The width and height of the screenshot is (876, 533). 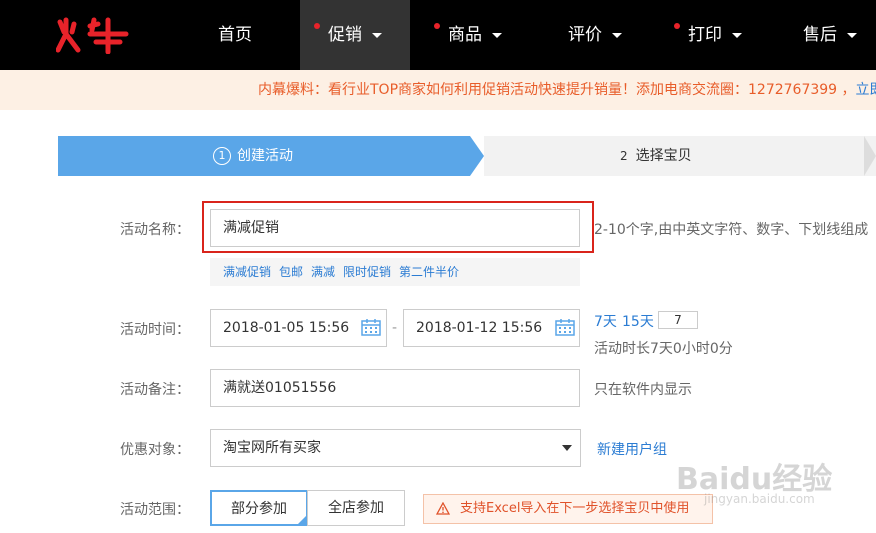 What do you see at coordinates (770, 482) in the screenshot?
I see `baidu-watermark: Baidu经验 jingyan.baidu.com` at bounding box center [770, 482].